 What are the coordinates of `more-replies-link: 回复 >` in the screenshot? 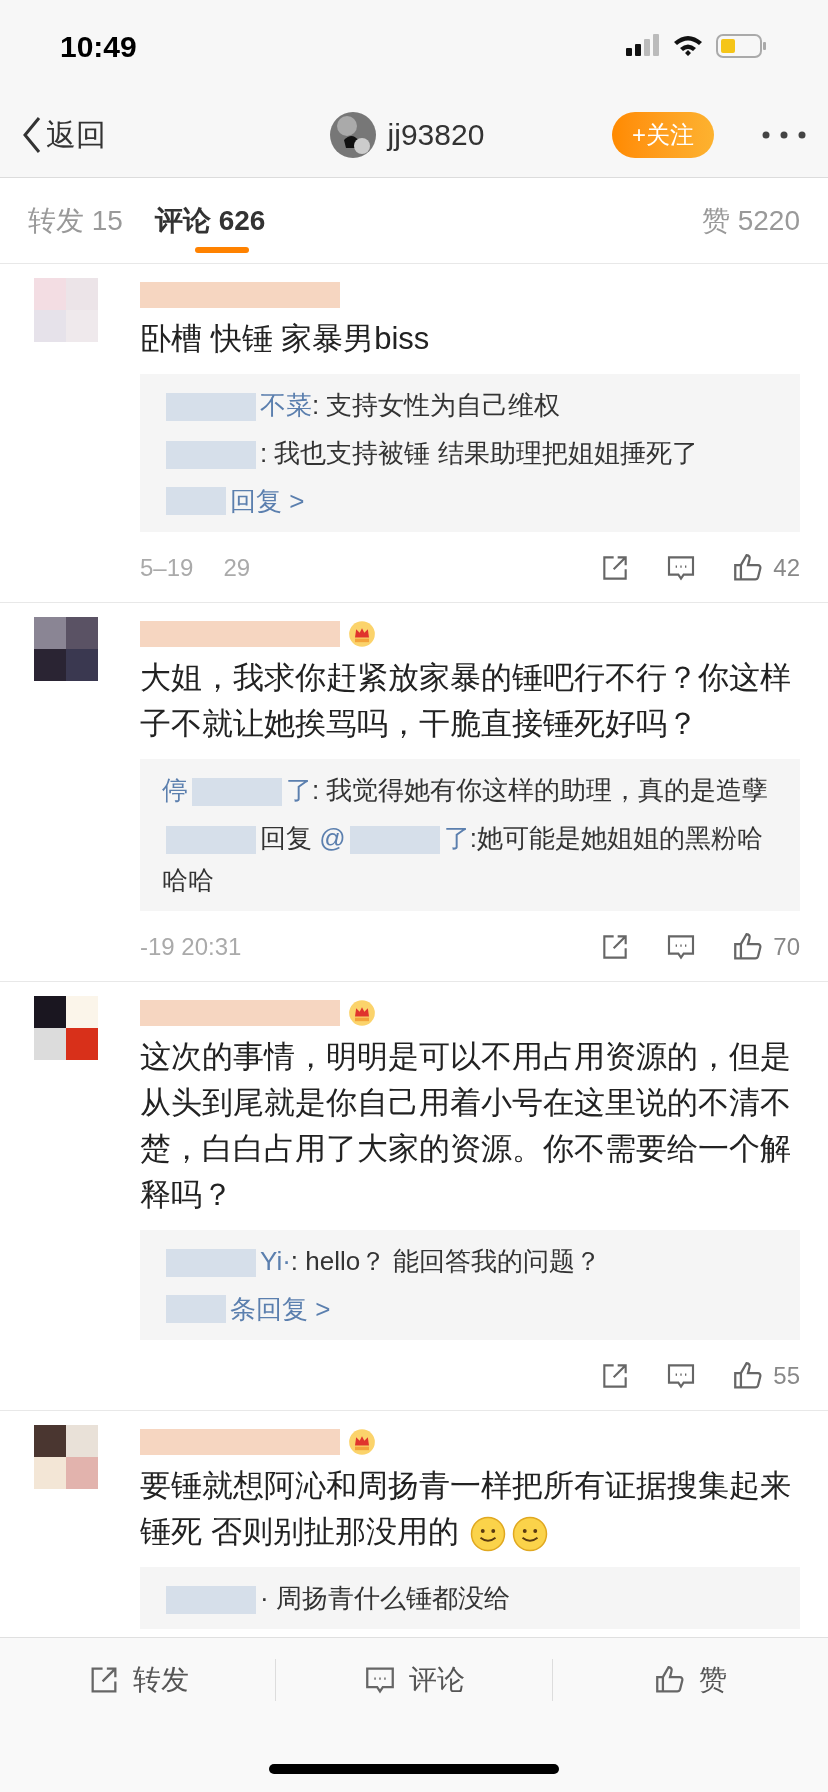 It's located at (267, 501).